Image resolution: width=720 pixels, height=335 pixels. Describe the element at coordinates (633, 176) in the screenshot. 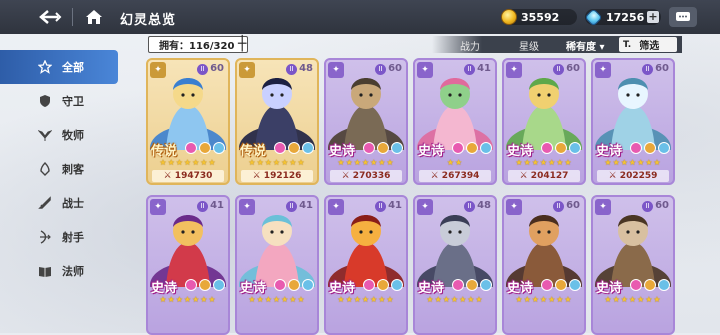

I see `combat-power: ⚔ 202259` at that location.